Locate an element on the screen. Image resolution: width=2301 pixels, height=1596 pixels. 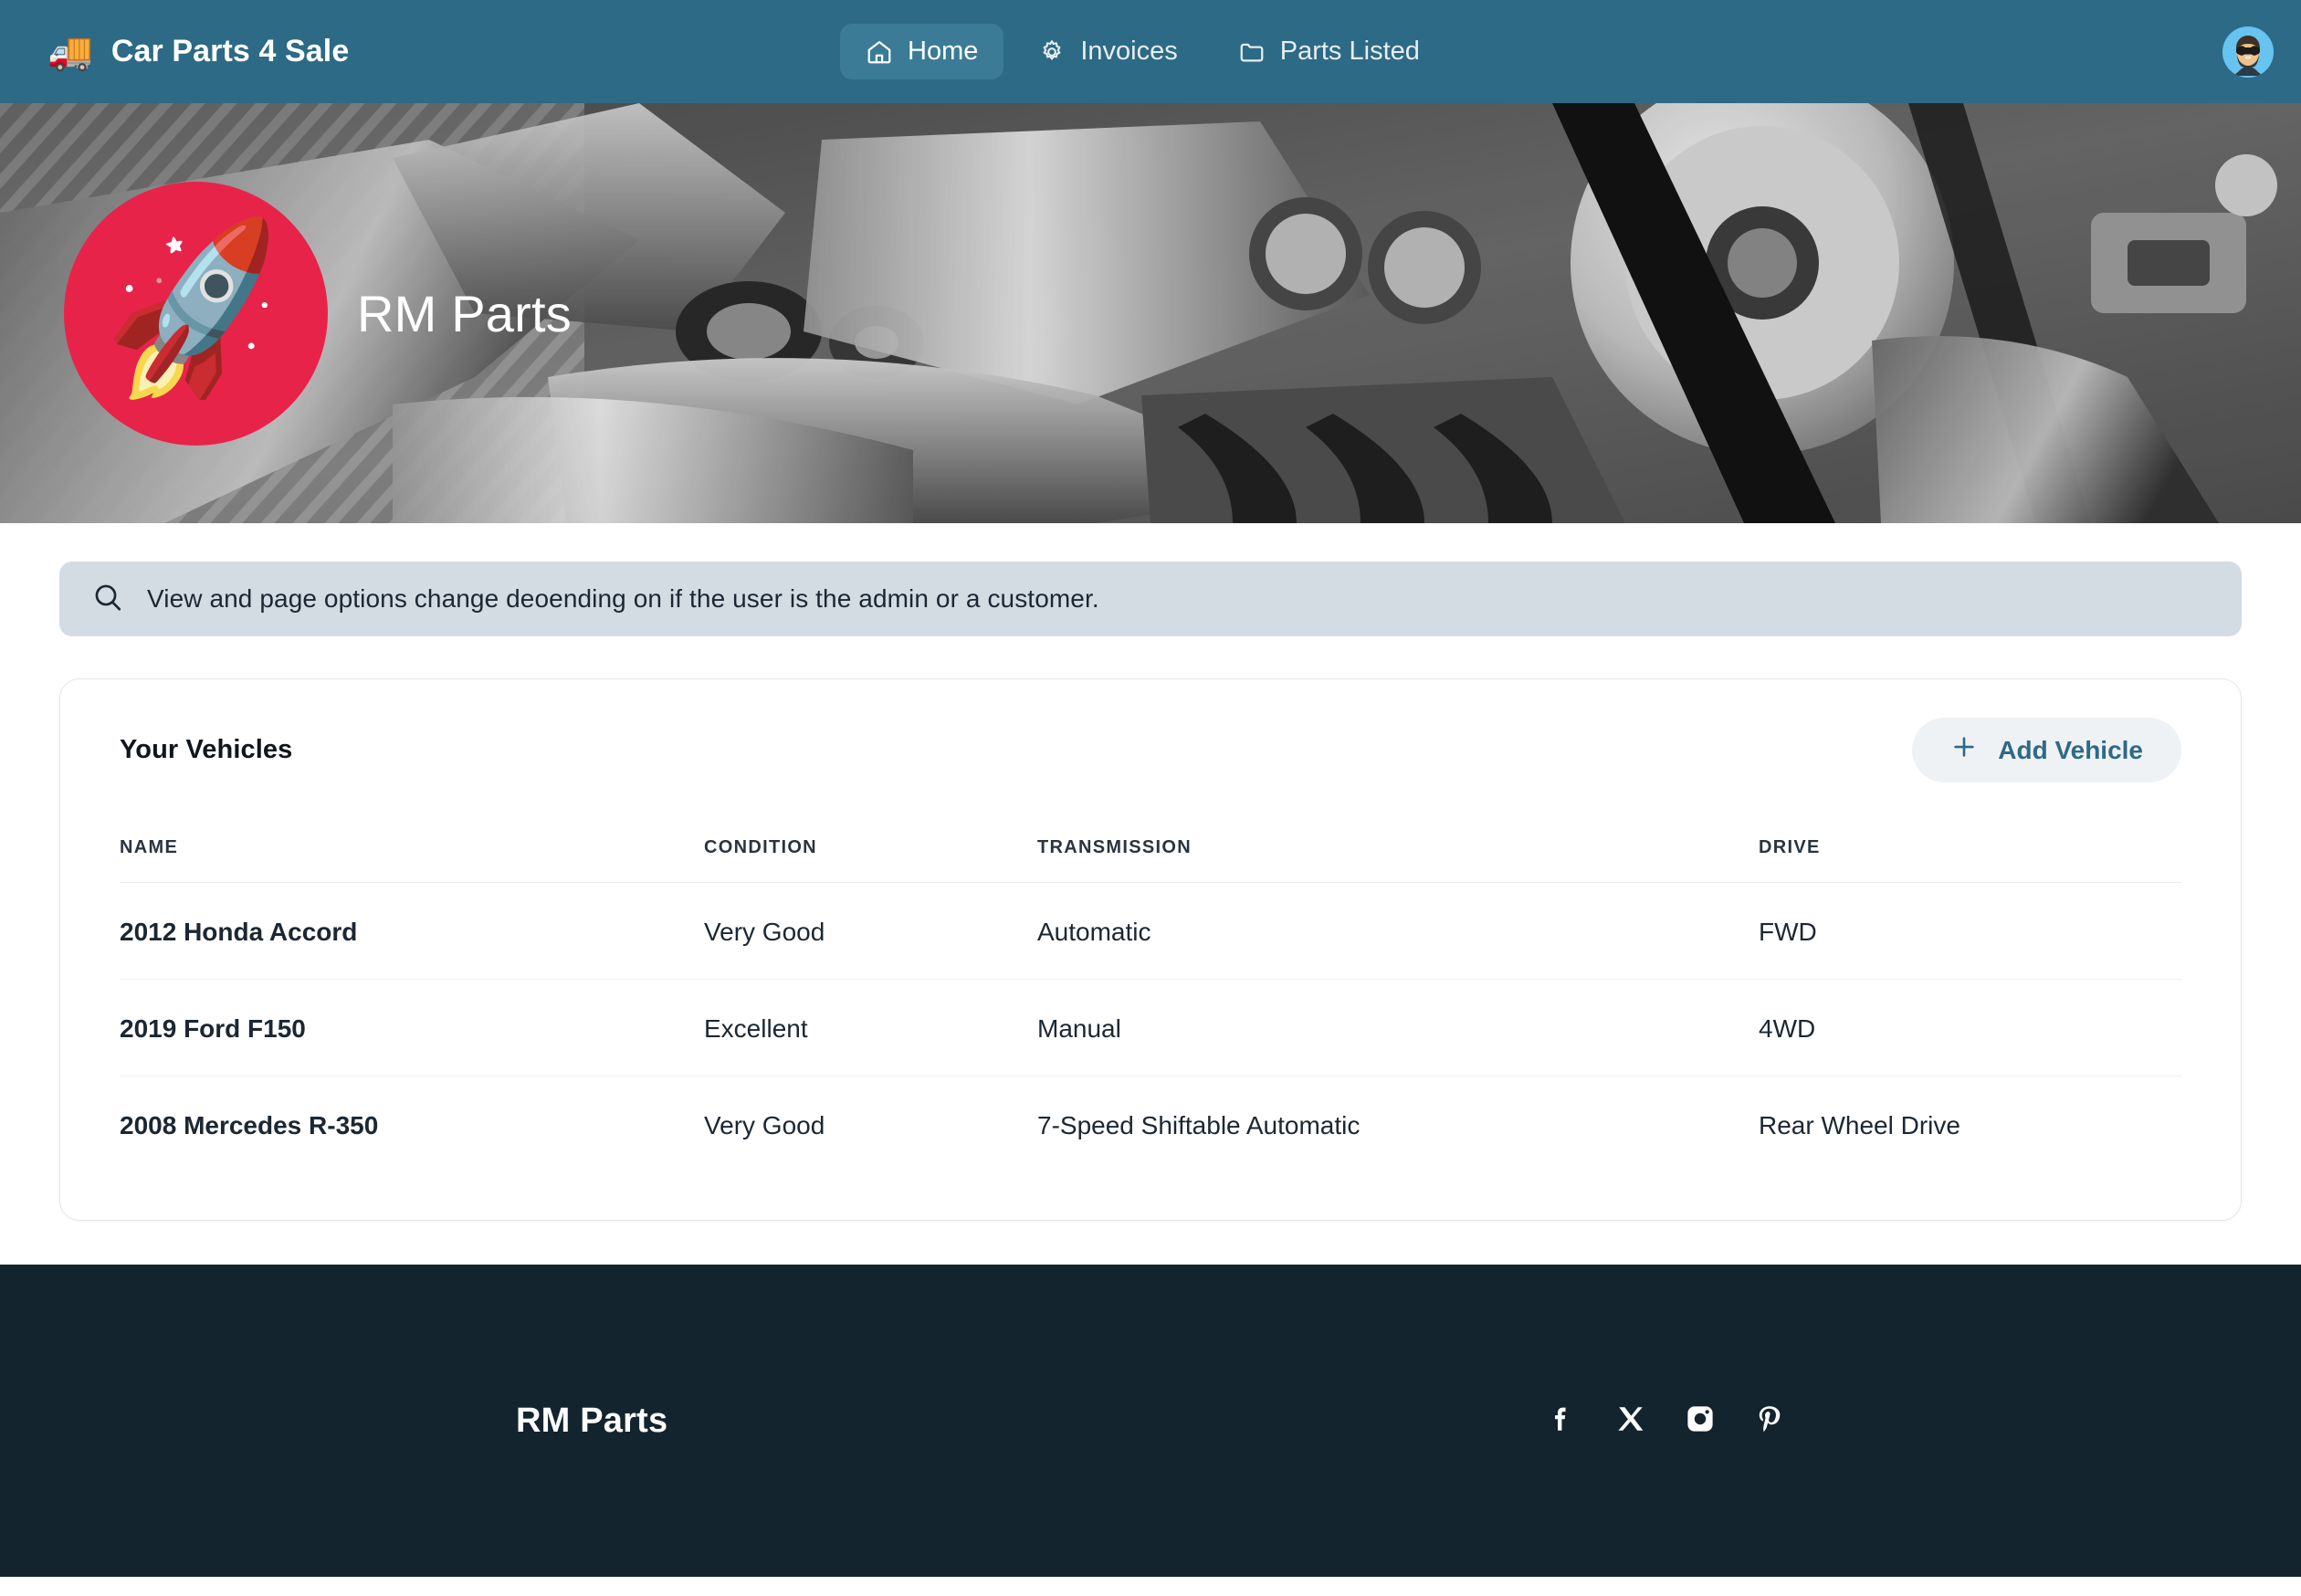
nav-item-invoices: Invoices is located at coordinates (1108, 52).